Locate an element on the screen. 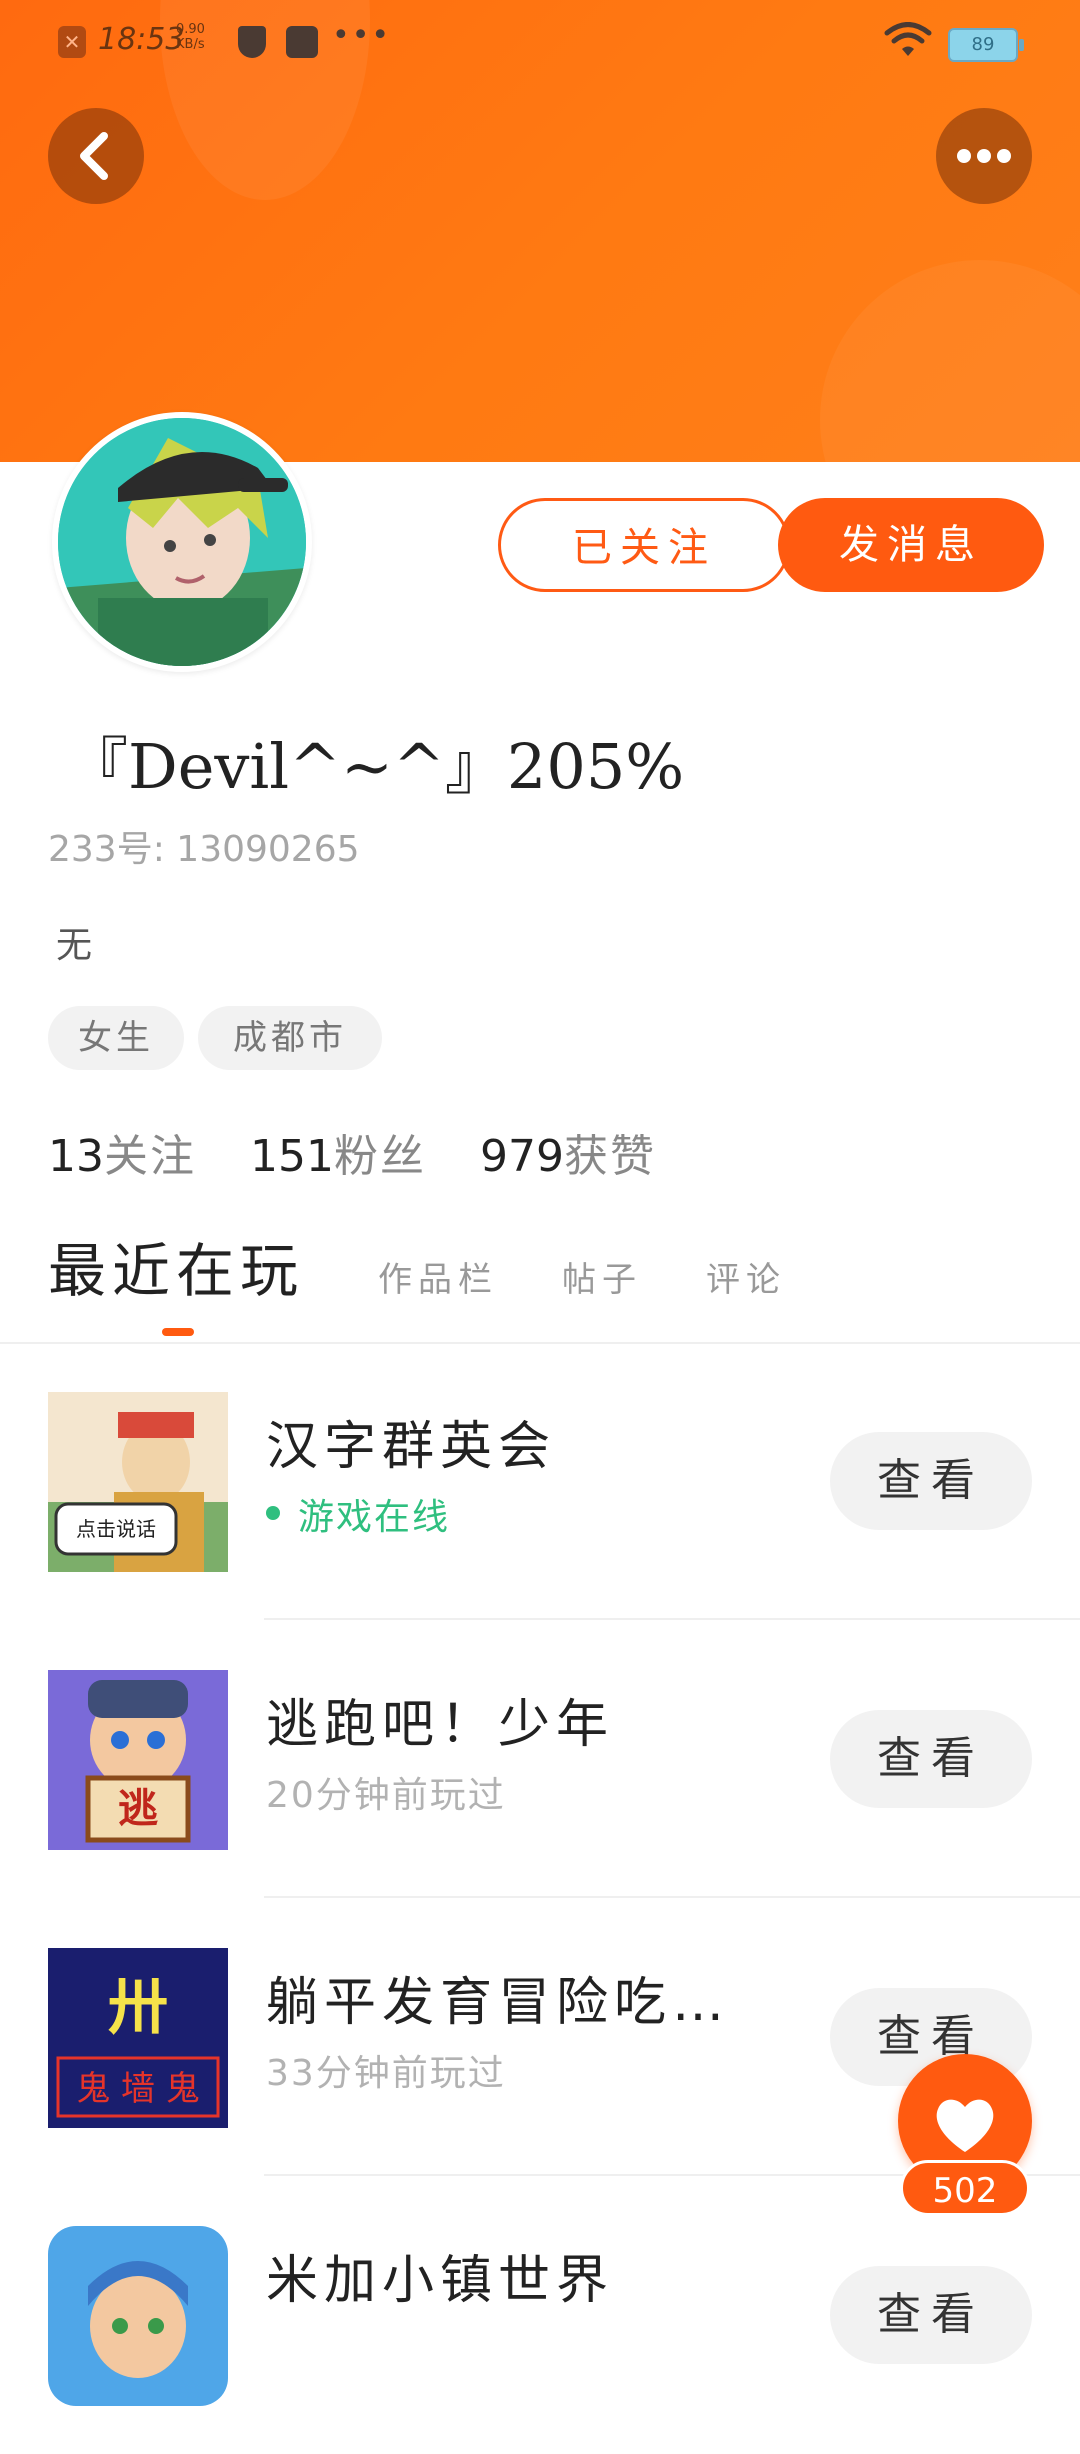  send-message-button: 发消息 is located at coordinates (911, 545).